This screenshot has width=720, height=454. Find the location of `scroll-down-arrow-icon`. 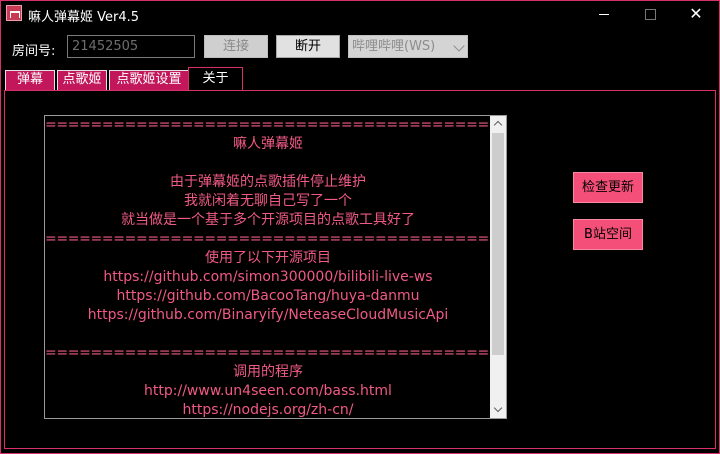

scroll-down-arrow-icon is located at coordinates (498, 410).